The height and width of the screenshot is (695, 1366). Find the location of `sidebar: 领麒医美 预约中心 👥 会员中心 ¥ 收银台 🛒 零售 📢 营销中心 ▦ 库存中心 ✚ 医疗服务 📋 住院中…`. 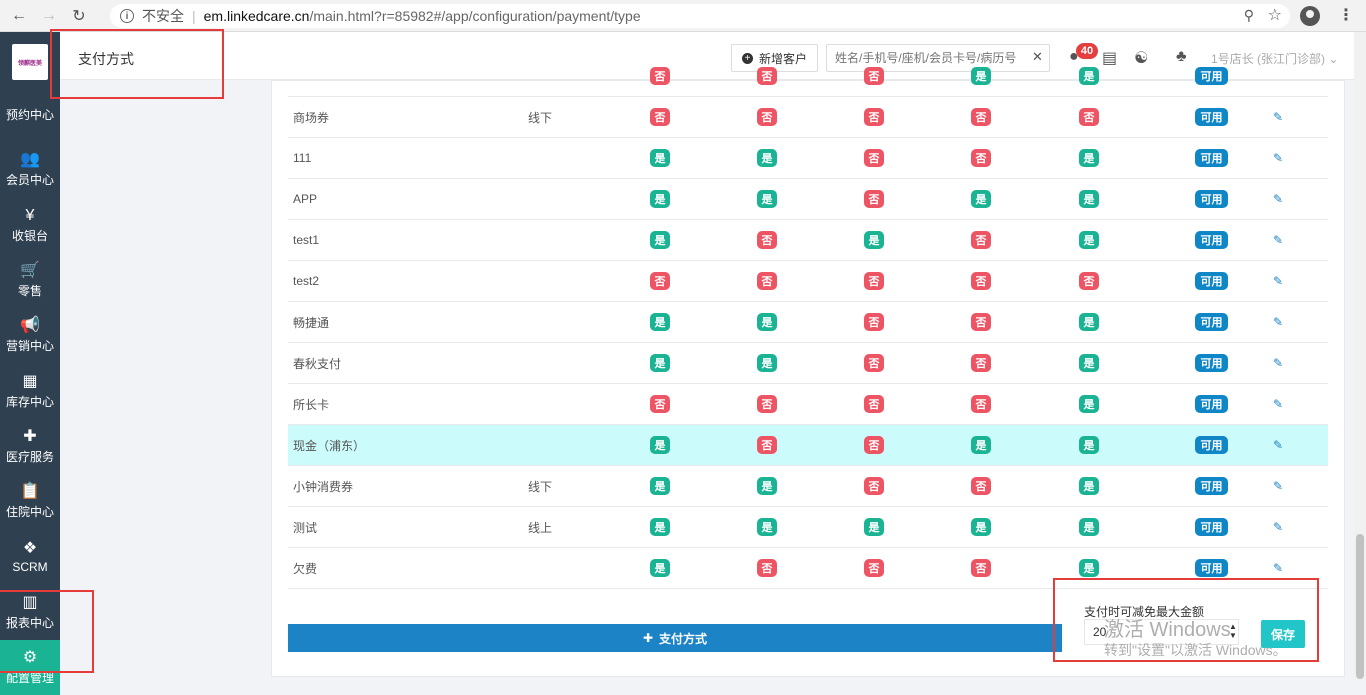

sidebar: 领麒医美 预约中心 👥 会员中心 ¥ 收银台 🛒 零售 📢 营销中心 ▦ 库存中心 ✚ 医疗服务 📋 住院中… is located at coordinates (30, 363).